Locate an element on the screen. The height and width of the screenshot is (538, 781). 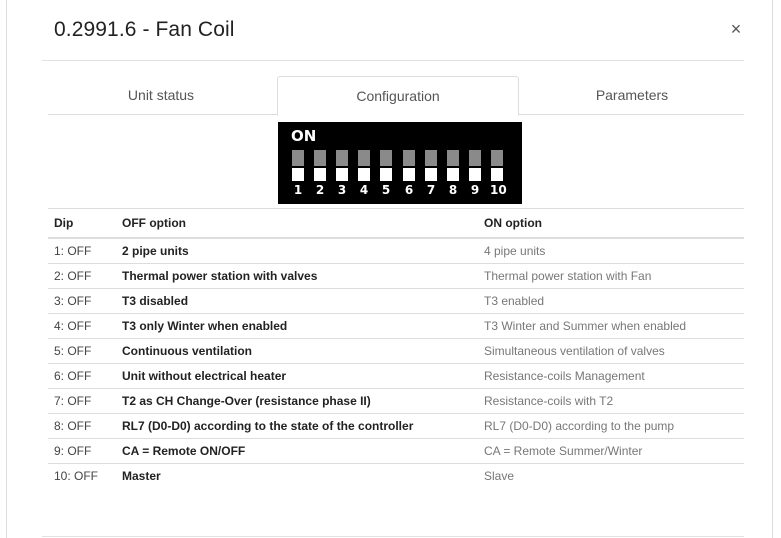
dip-switch-number: 9 is located at coordinates (475, 190).